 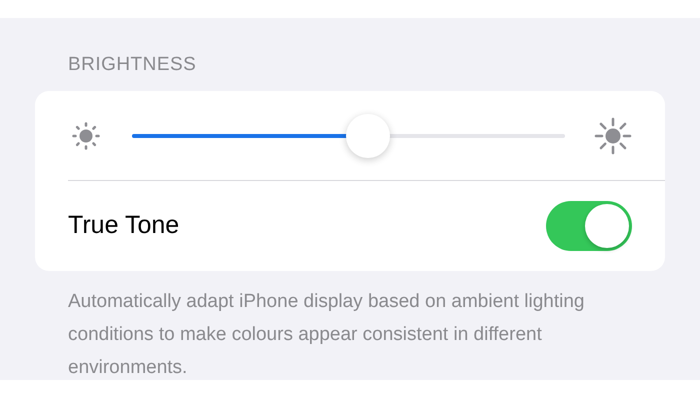 I want to click on true-tone-label: True Tone, so click(x=124, y=226).